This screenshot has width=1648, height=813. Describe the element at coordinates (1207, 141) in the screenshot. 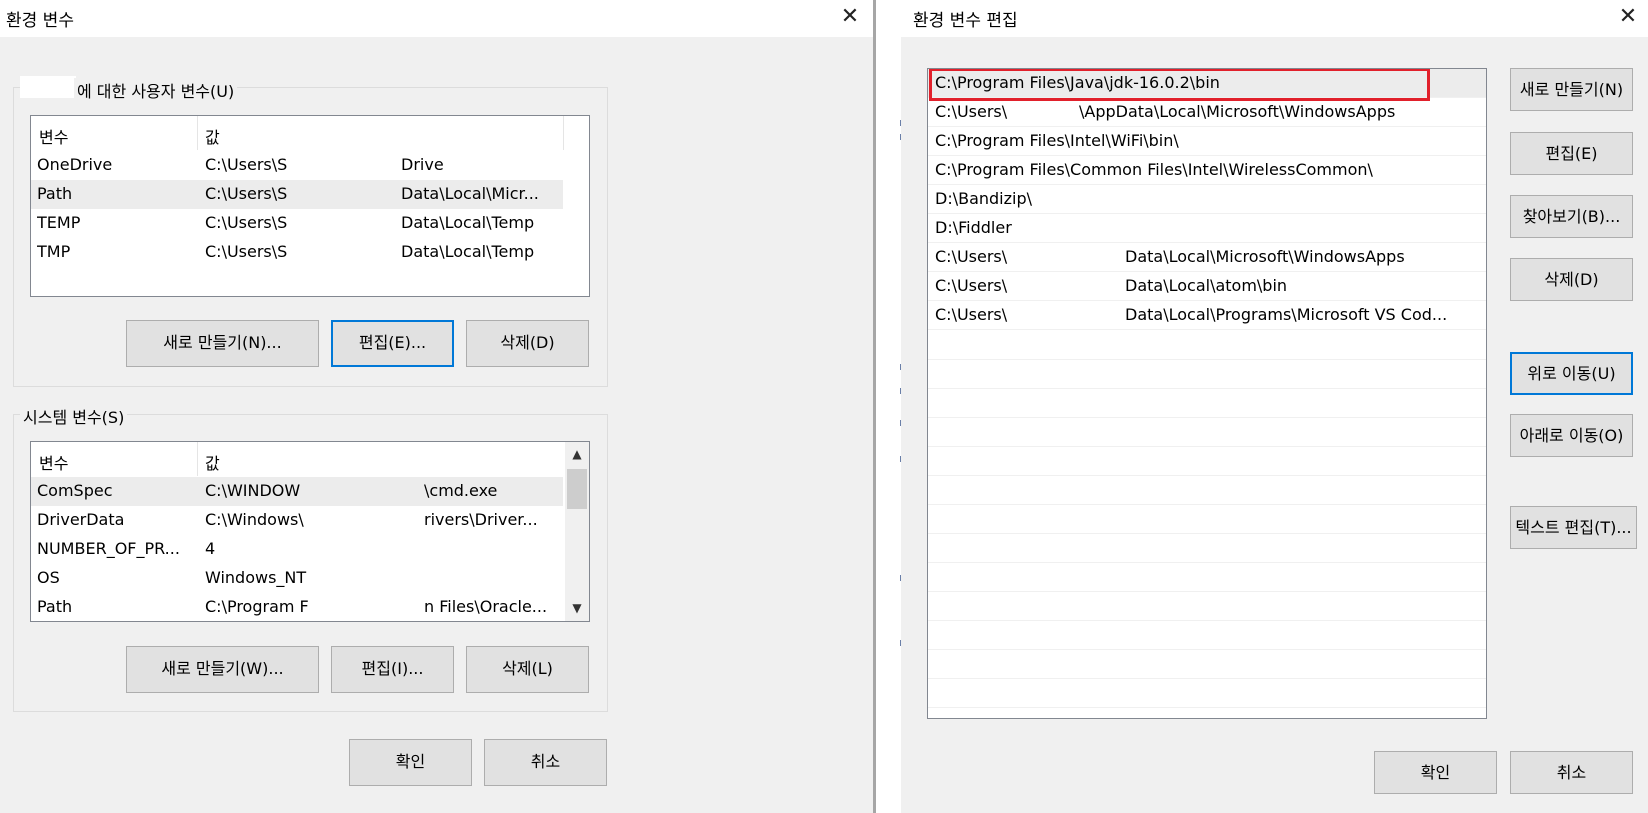

I see `list-item: C:\Program Files\Intel\WiFi\bin\` at that location.